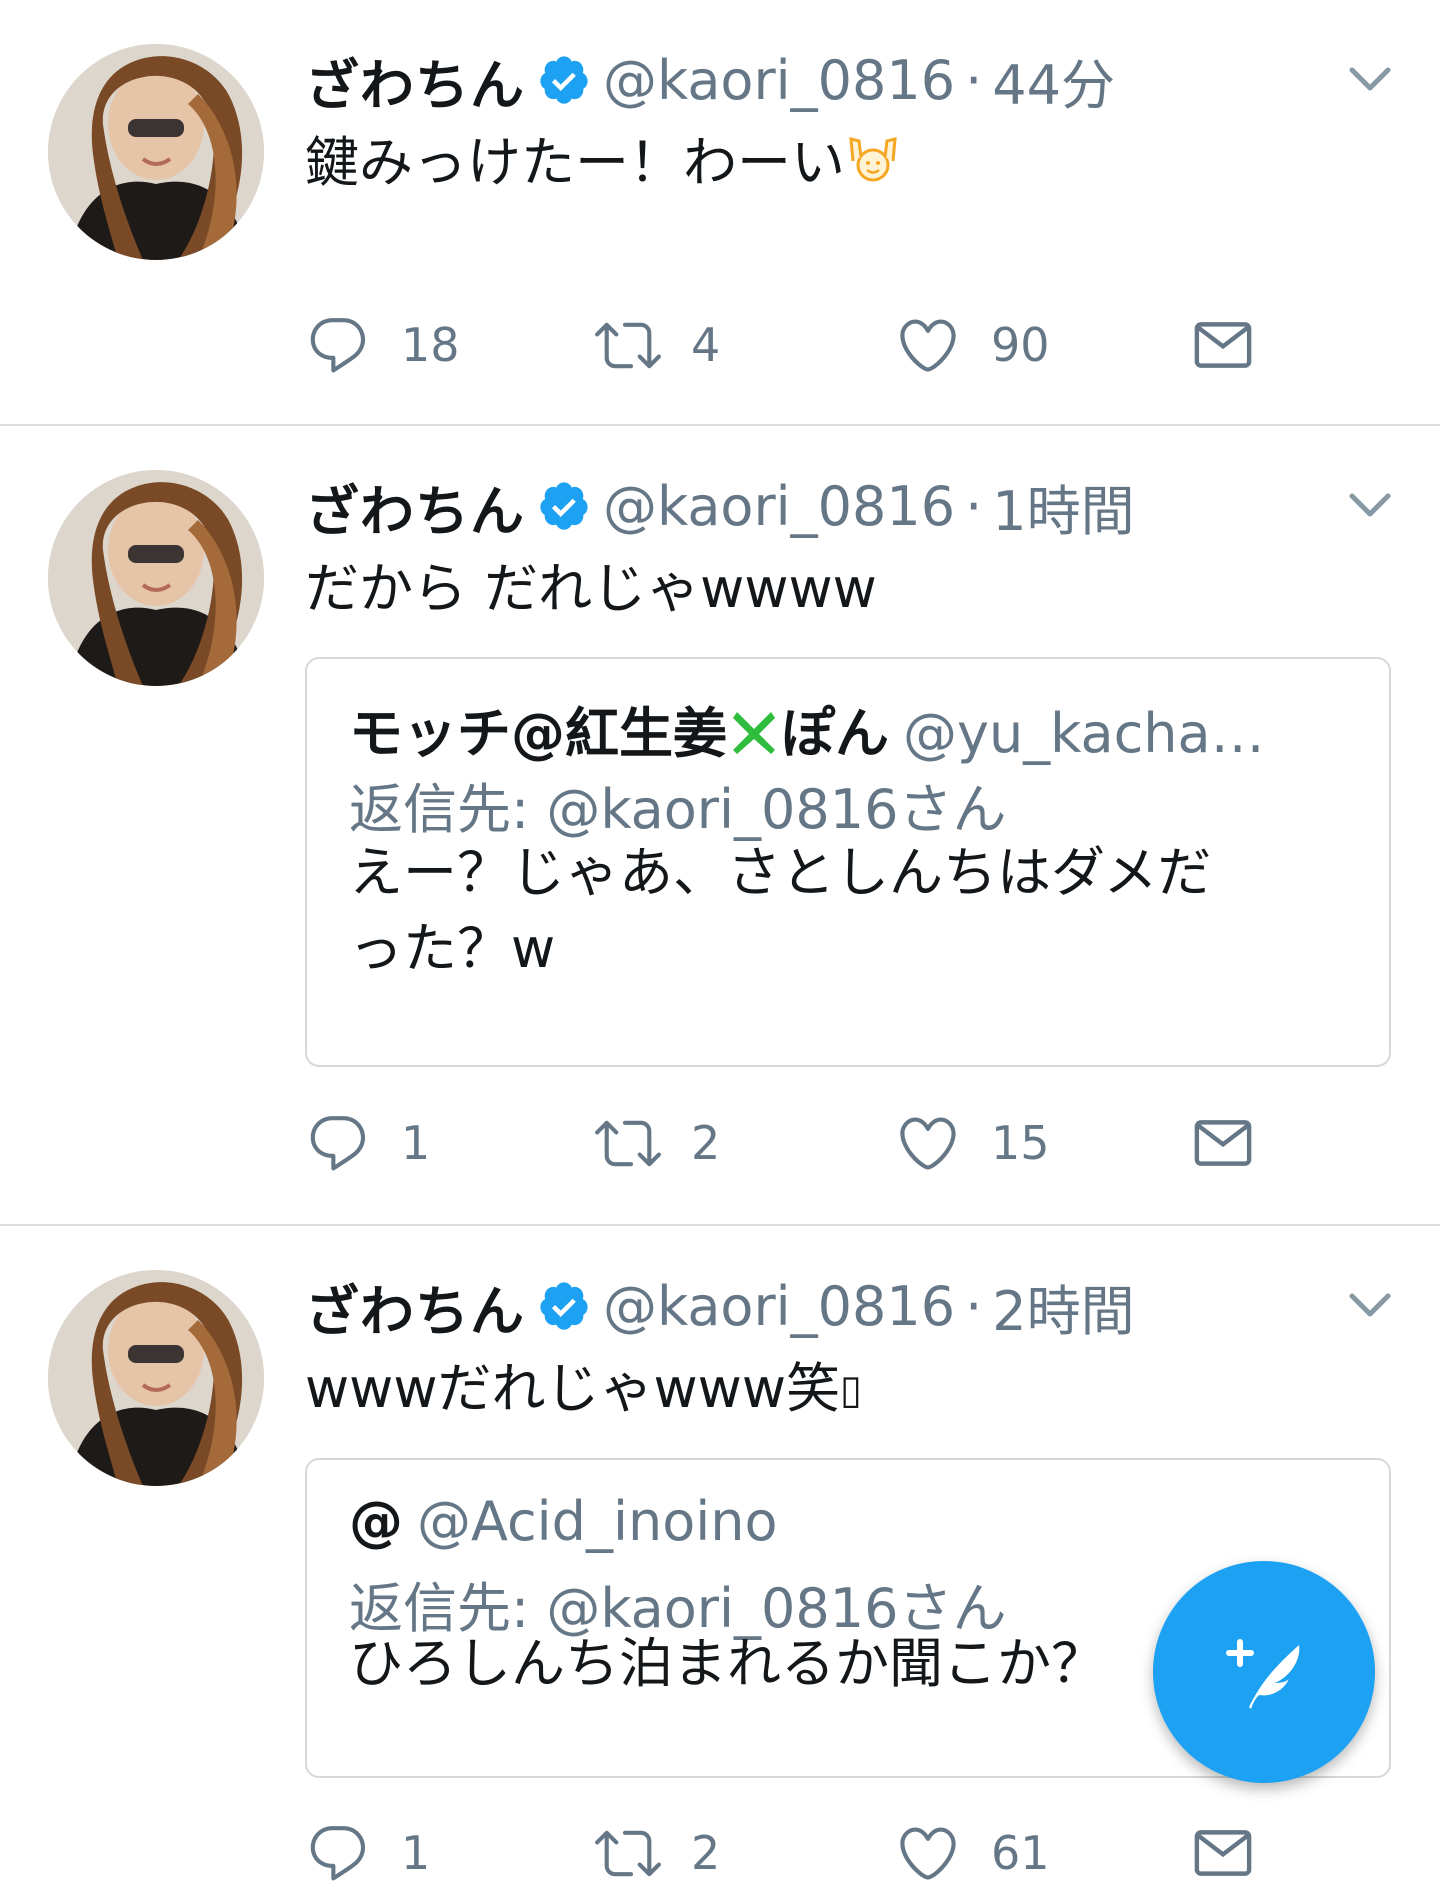 Image resolution: width=1440 pixels, height=1888 pixels. I want to click on retweet-button: 4, so click(657, 345).